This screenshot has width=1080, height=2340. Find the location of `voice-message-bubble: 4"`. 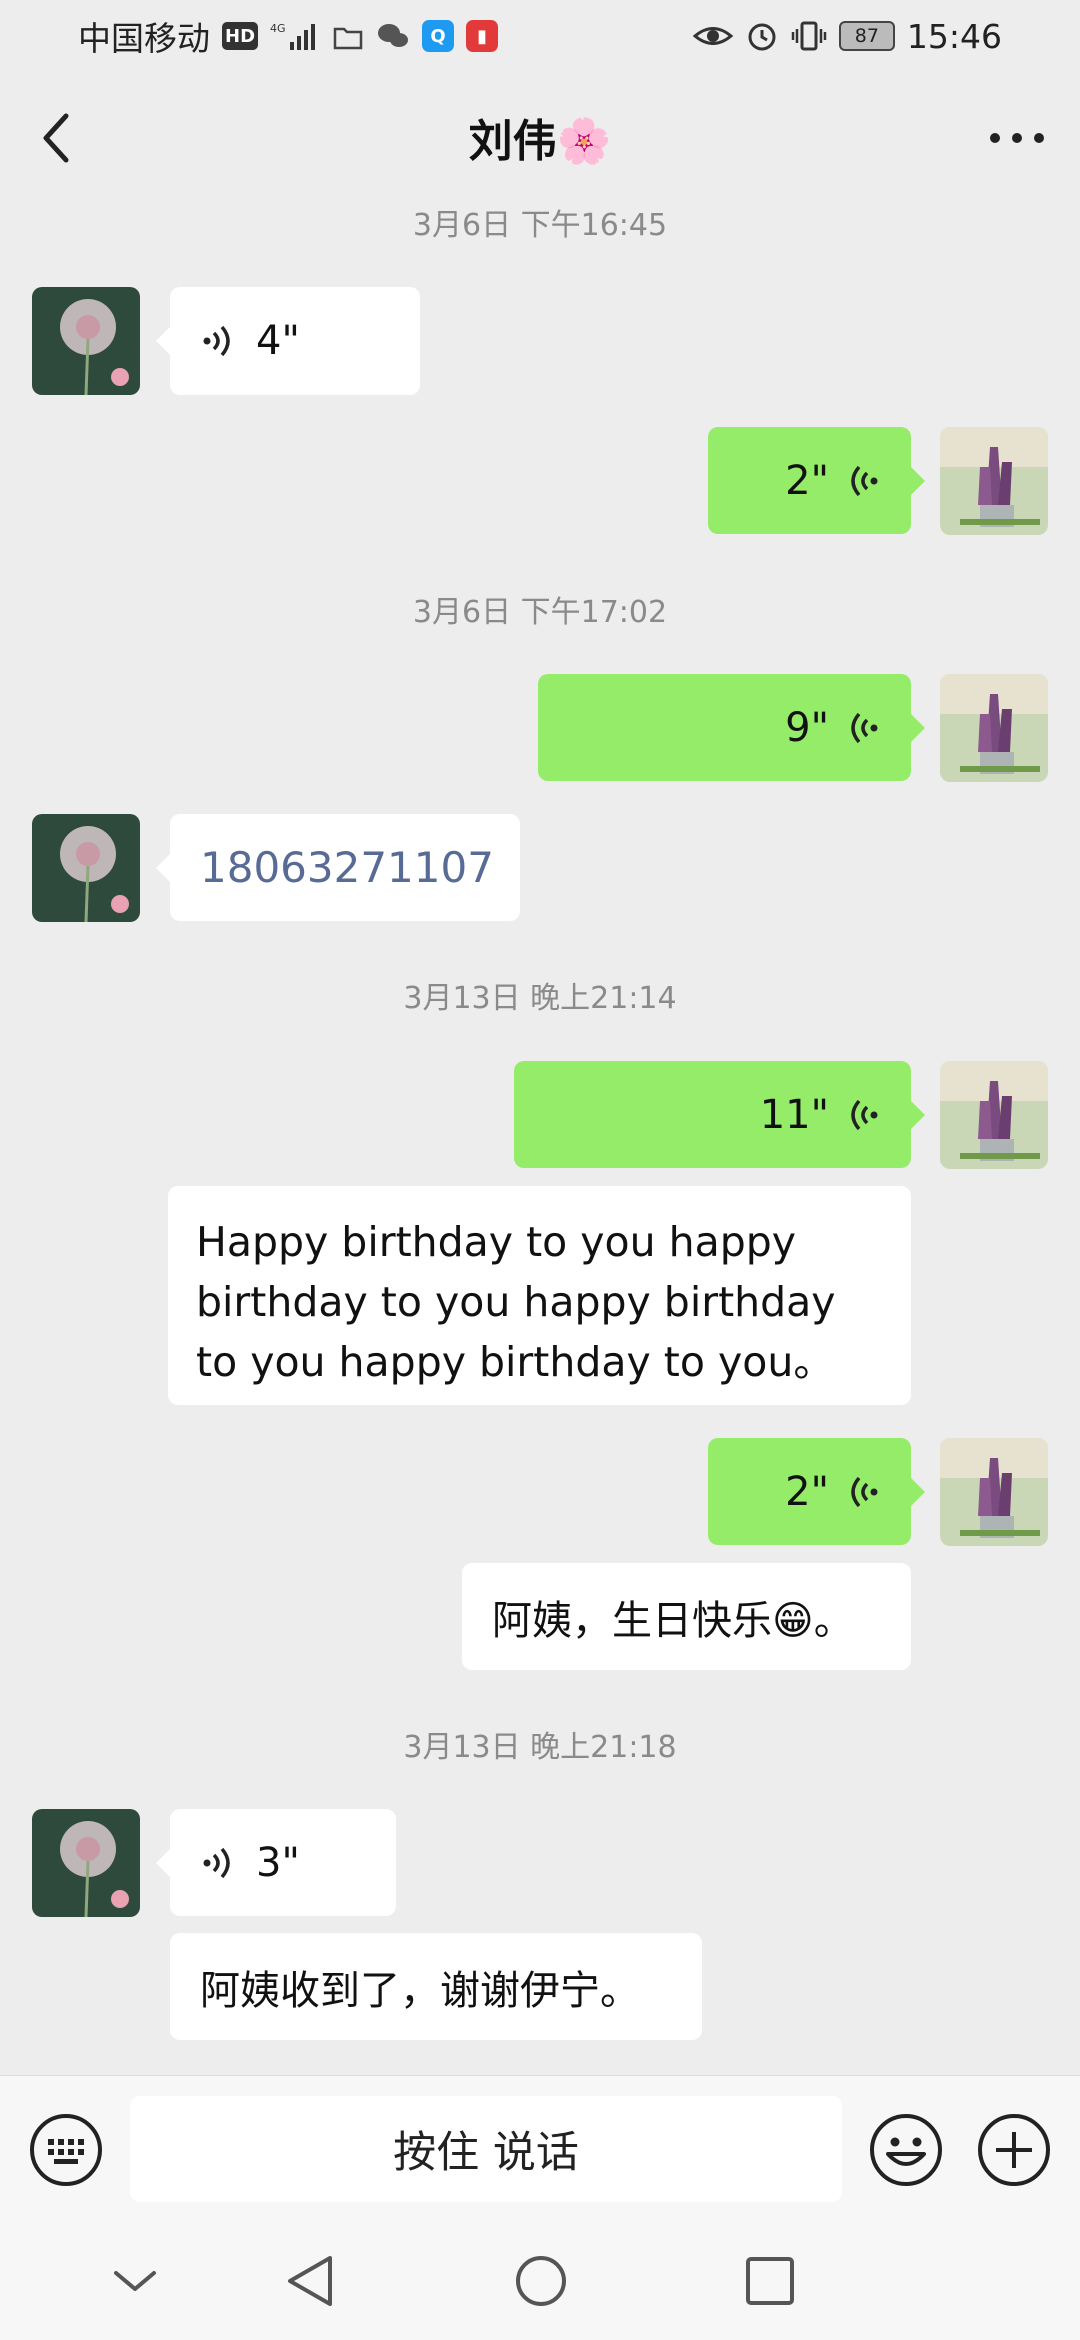

voice-message-bubble: 4" is located at coordinates (288, 341).